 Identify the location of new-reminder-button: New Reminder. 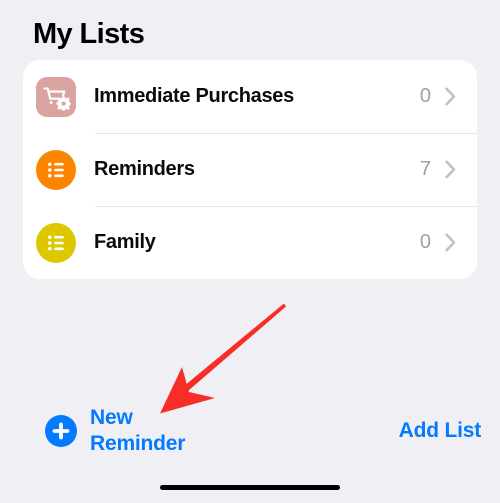
(122, 431).